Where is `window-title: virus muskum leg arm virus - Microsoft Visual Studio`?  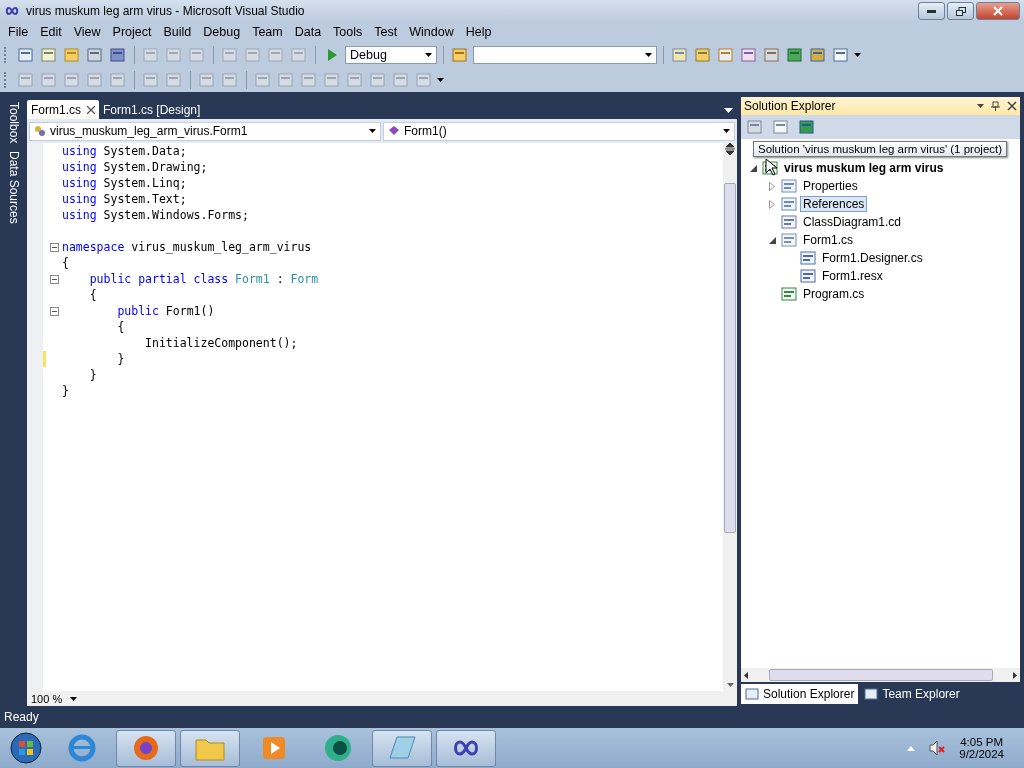
window-title: virus muskum leg arm virus - Microsoft Visual Studio is located at coordinates (166, 11).